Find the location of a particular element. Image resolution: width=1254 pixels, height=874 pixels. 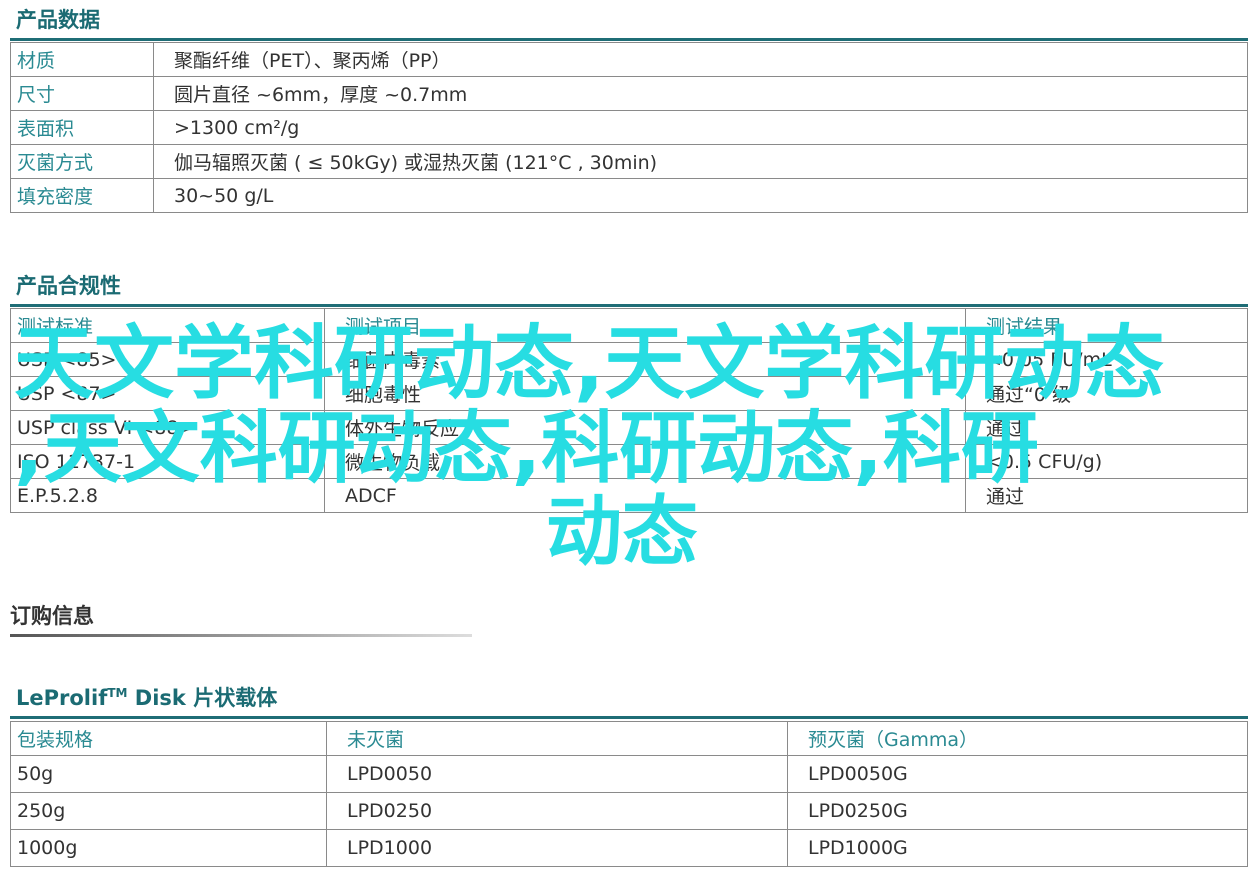

spec-key: 尺寸 is located at coordinates (82, 93).